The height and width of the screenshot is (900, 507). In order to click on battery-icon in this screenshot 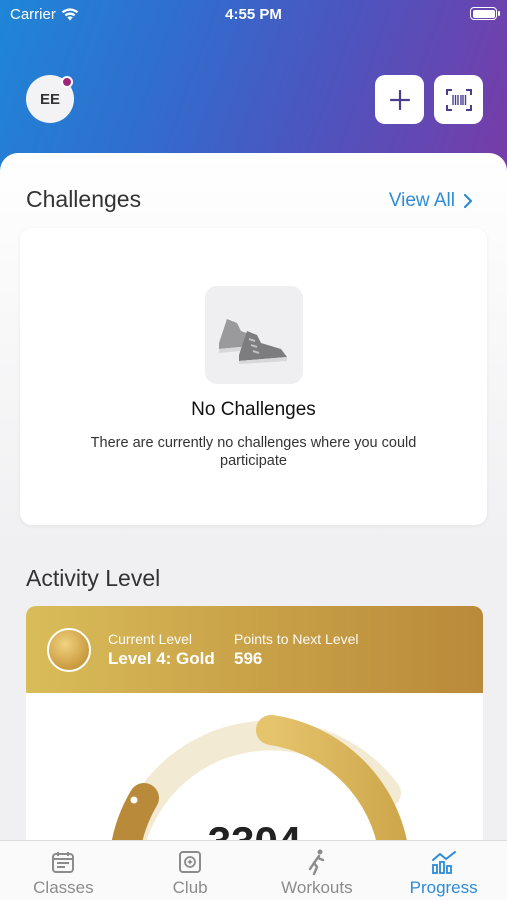, I will do `click(485, 13)`.